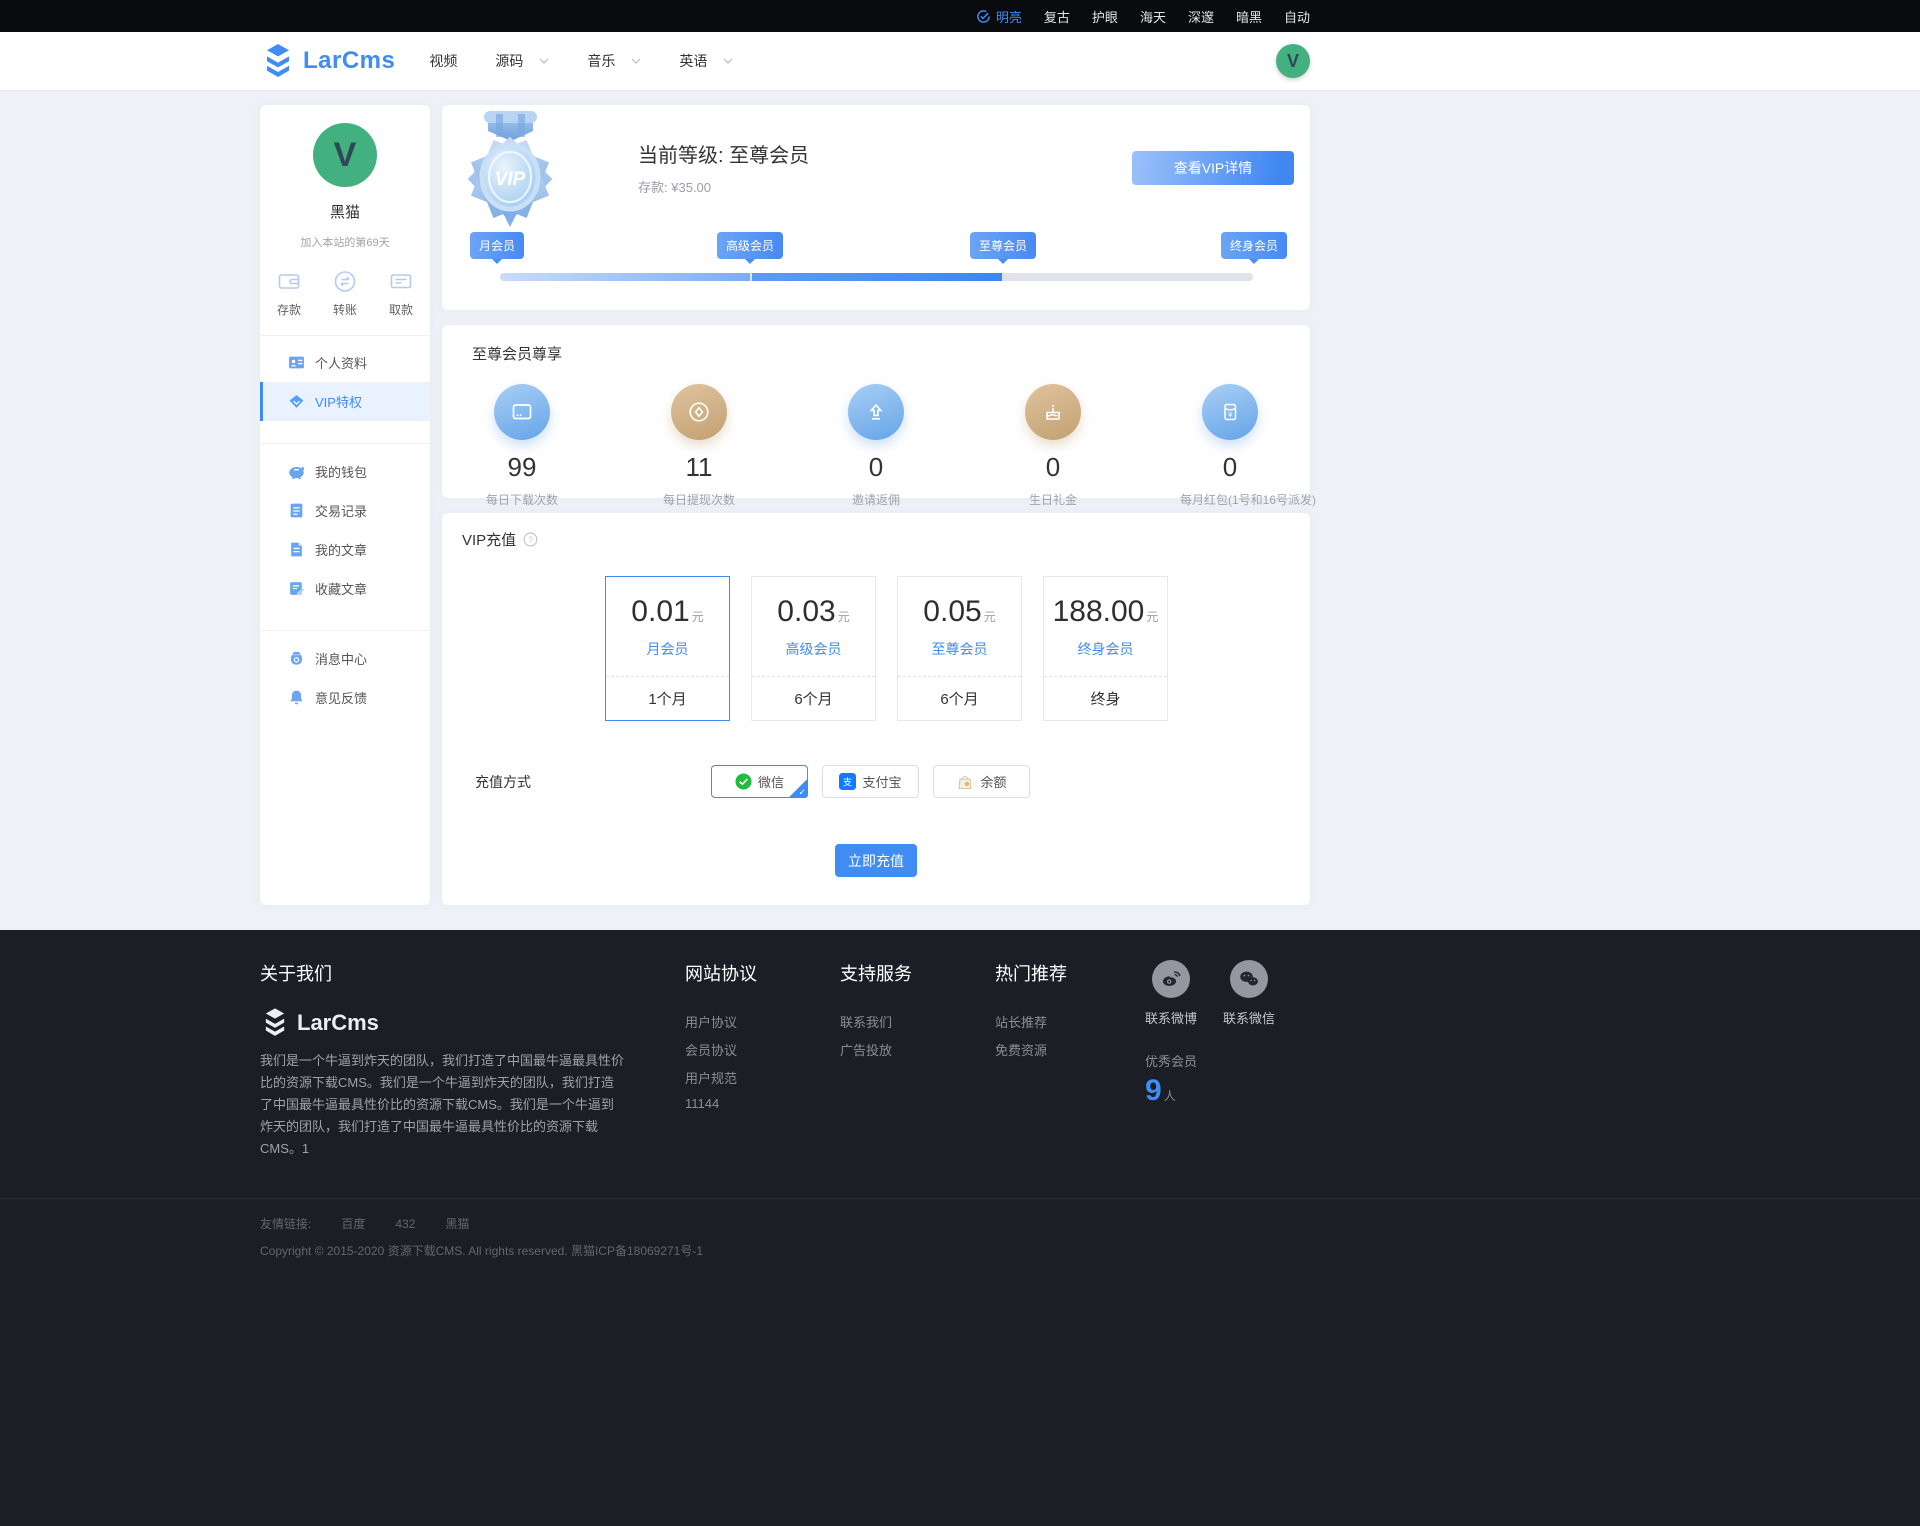  I want to click on medal-text: VIP, so click(510, 179).